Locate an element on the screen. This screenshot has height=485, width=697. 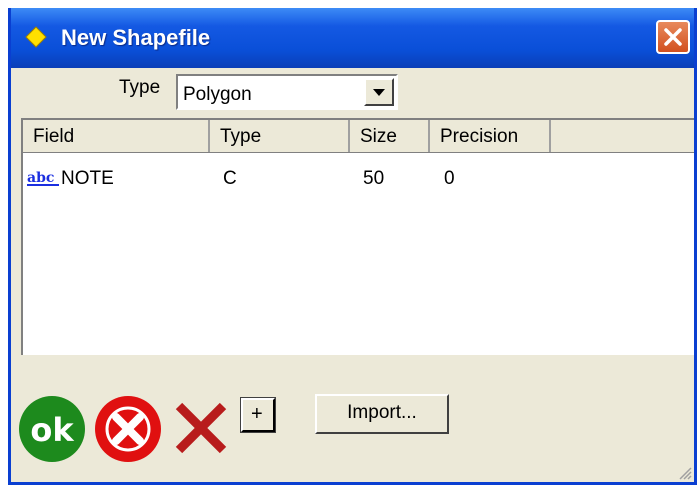
type-dropdown: Polygon is located at coordinates (287, 92).